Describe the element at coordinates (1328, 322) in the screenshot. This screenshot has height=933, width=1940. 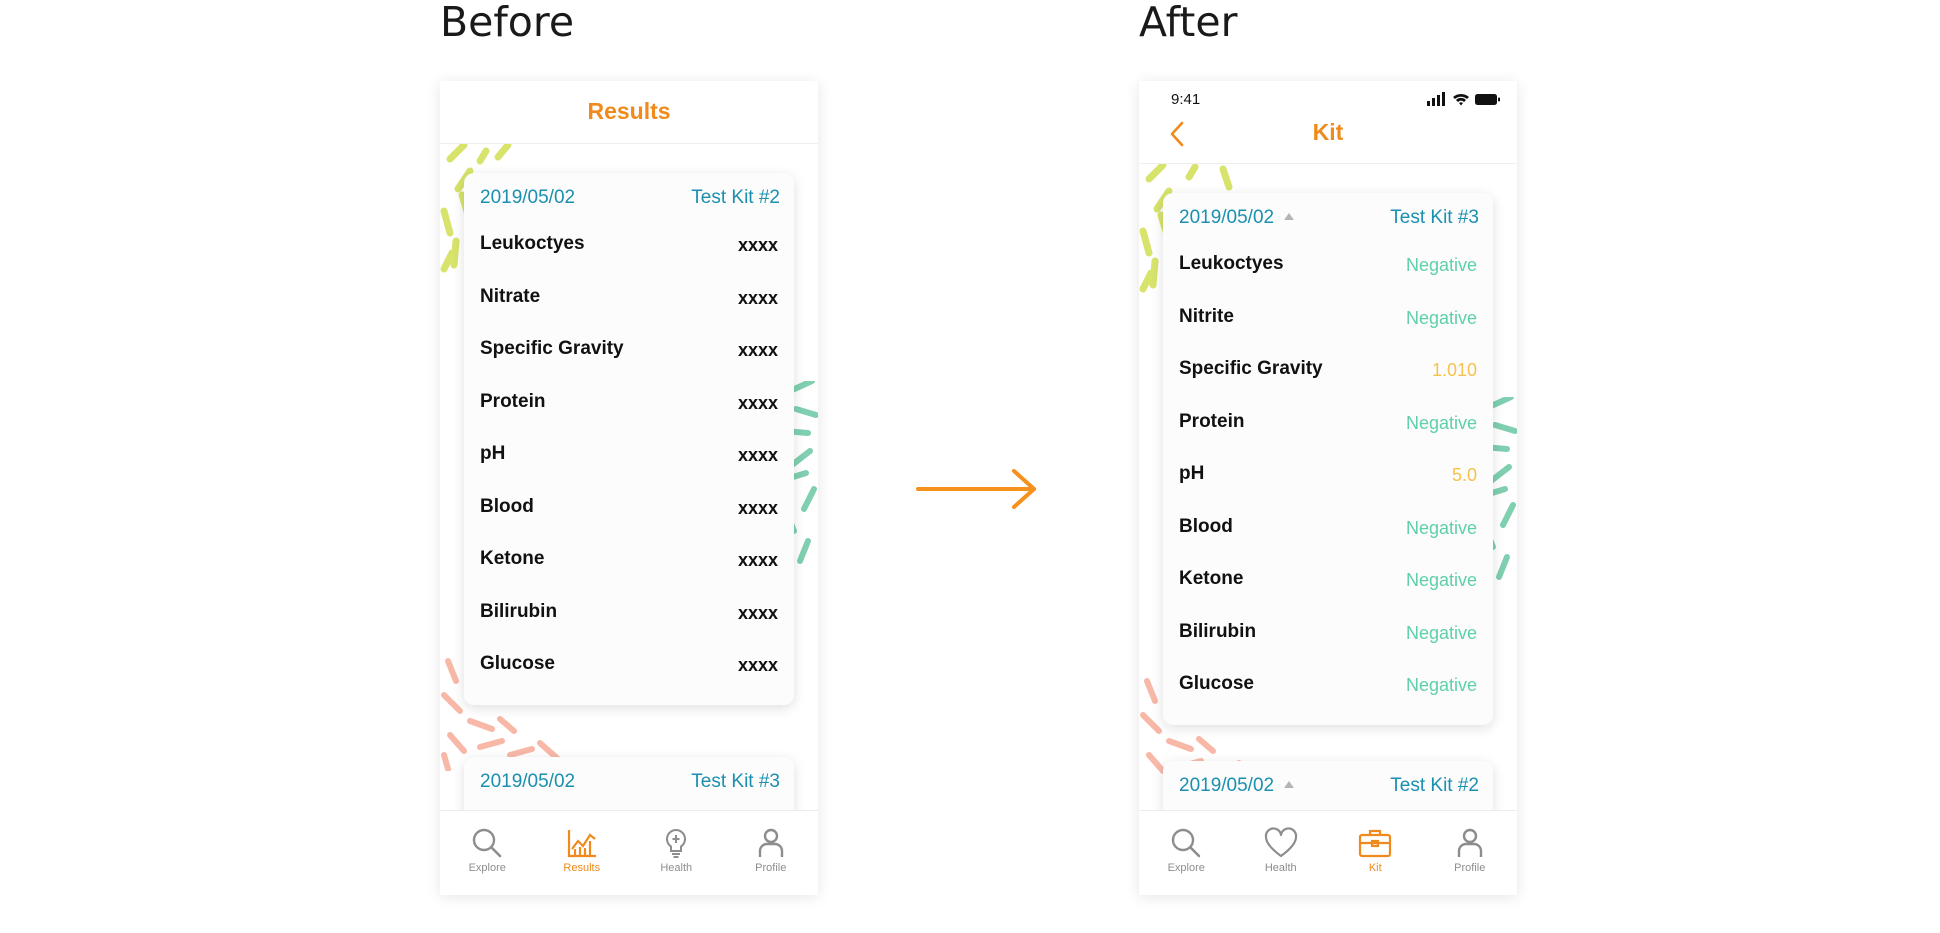
I see `result-row: Nitrite Negative` at that location.